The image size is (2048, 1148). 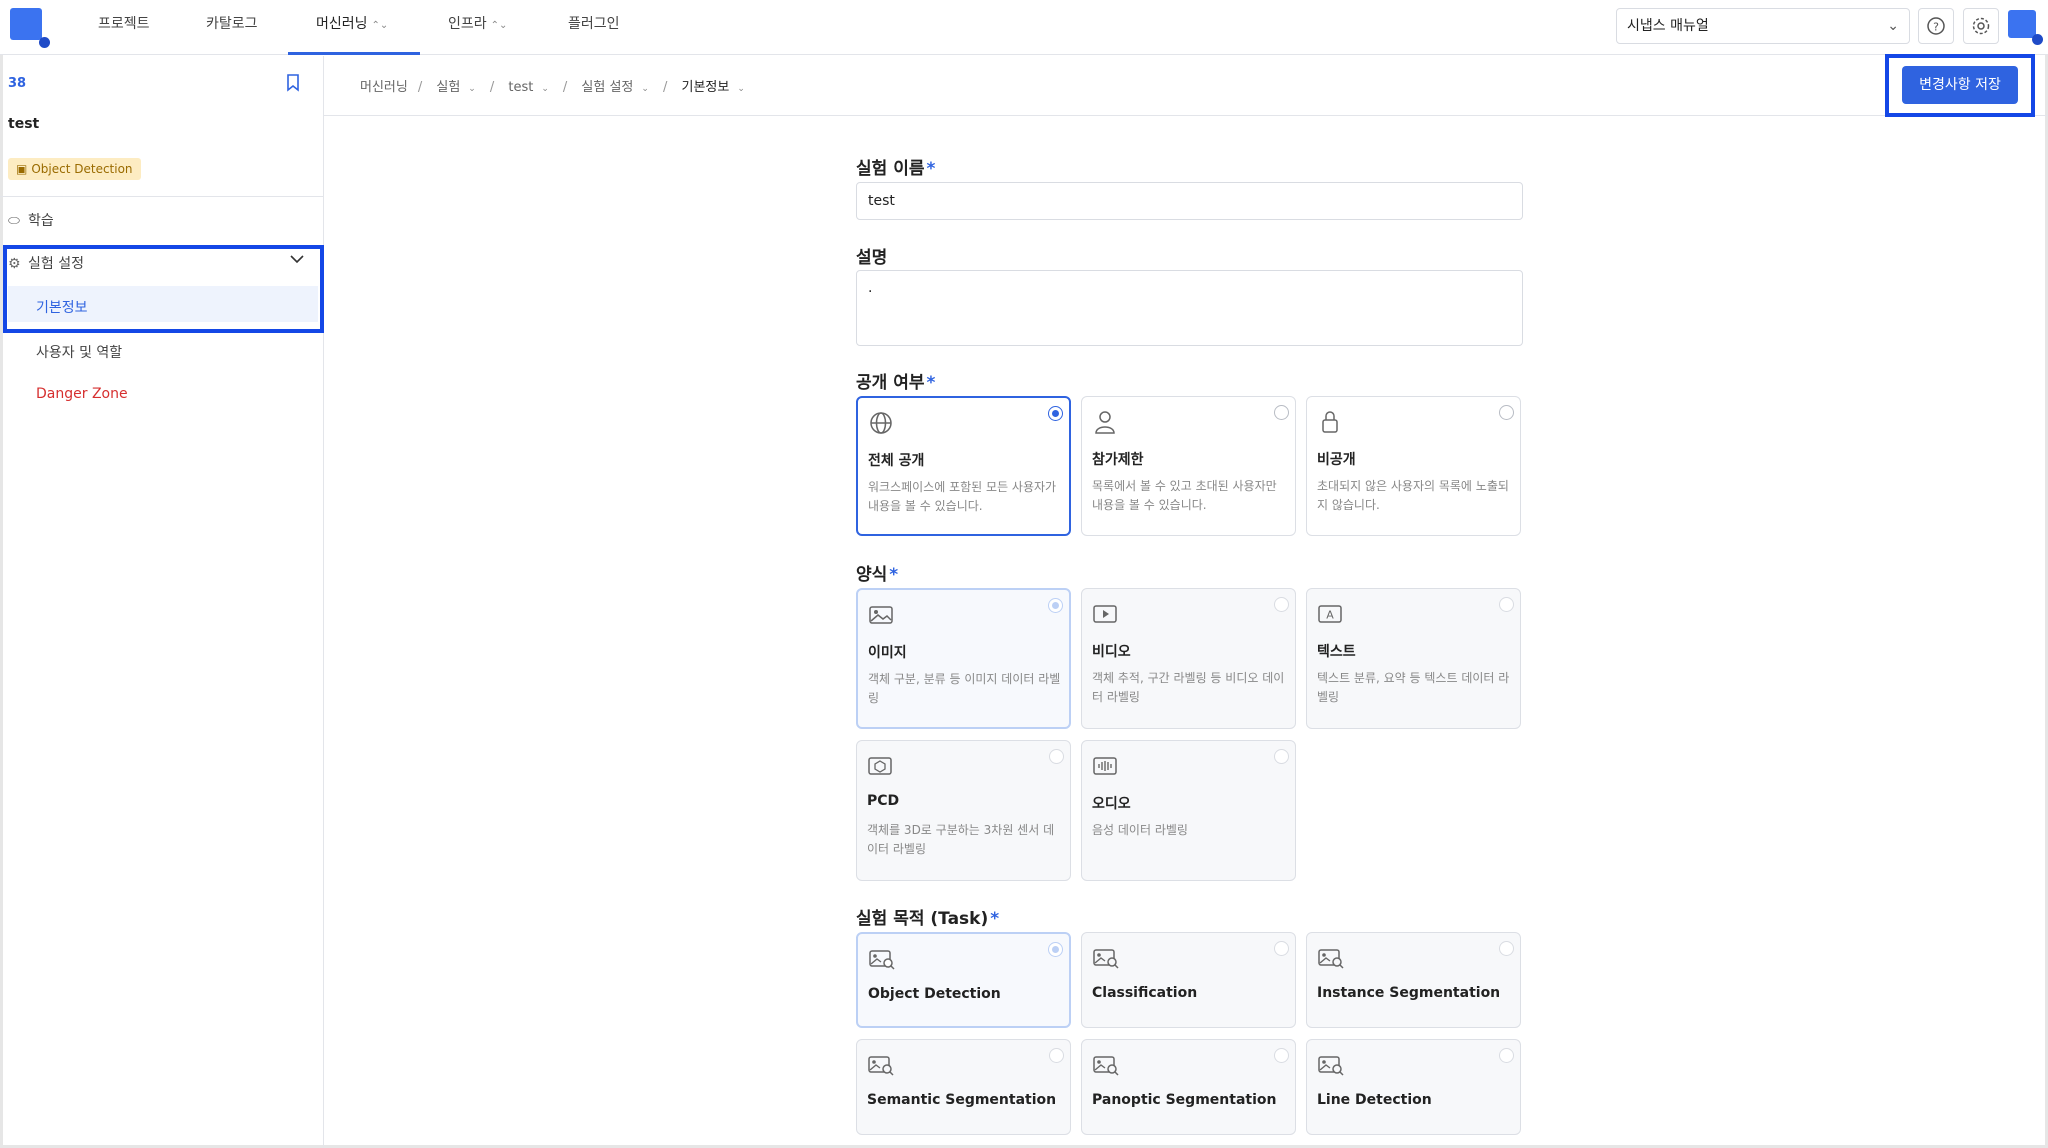 What do you see at coordinates (79, 352) in the screenshot?
I see `sidebar-item-users-roles: 사용자 및 역할` at bounding box center [79, 352].